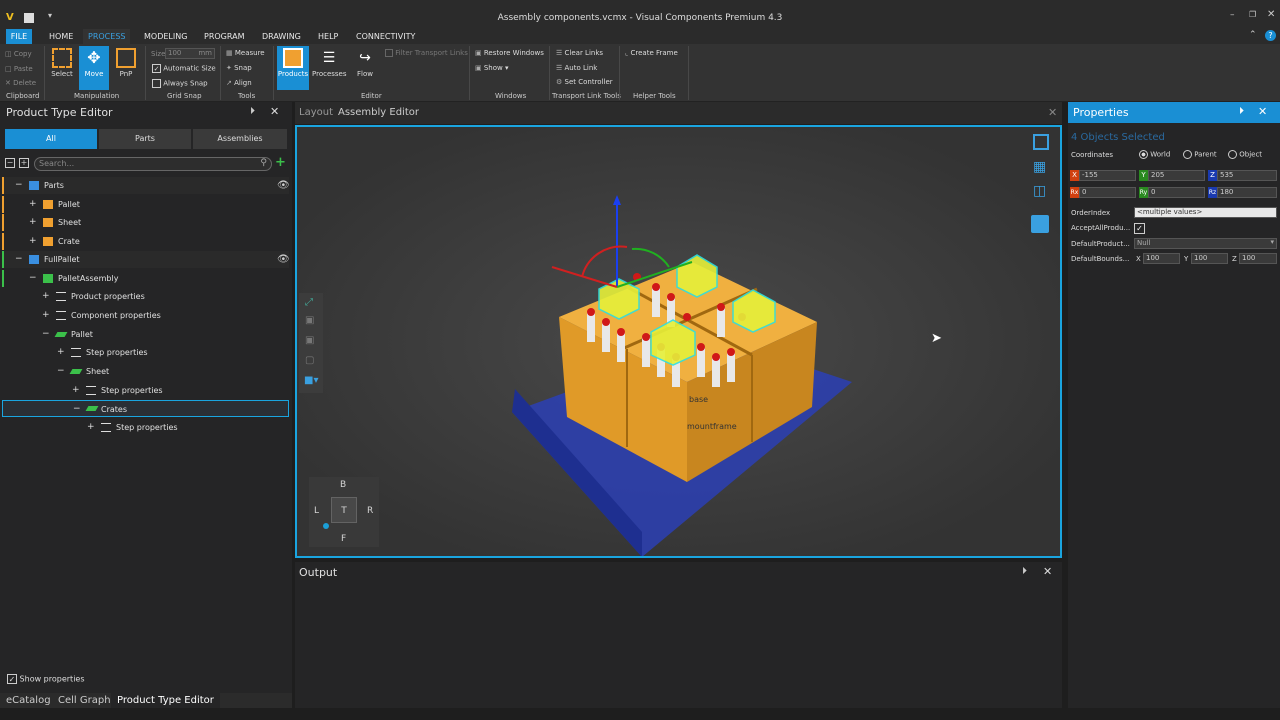  Describe the element at coordinates (145, 371) in the screenshot. I see `tree-row: − Sheet` at that location.